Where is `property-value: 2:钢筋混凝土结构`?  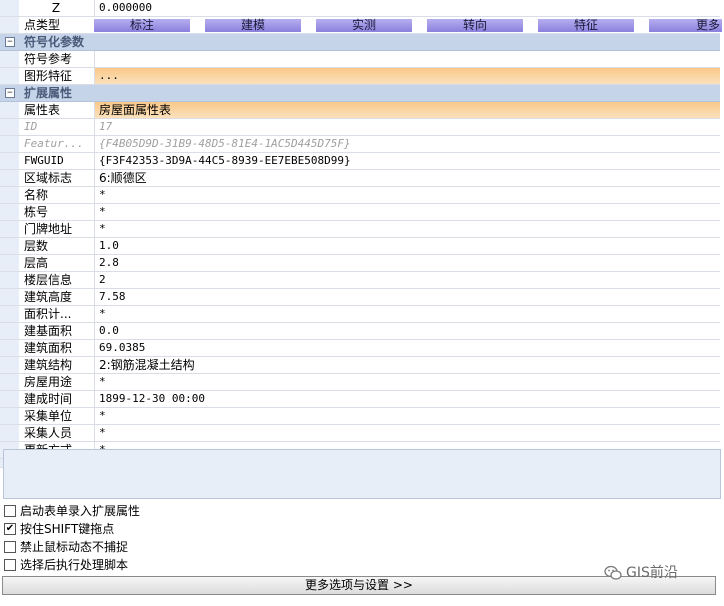
property-value: 2:钢筋混凝土结构 is located at coordinates (407, 365).